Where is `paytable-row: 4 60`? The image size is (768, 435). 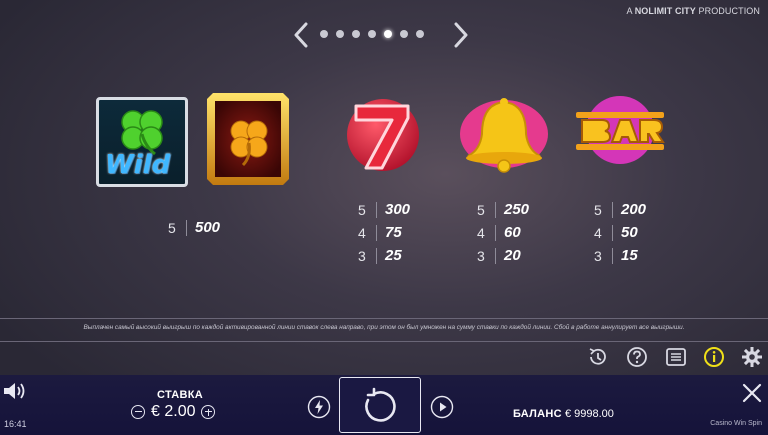 paytable-row: 4 60 is located at coordinates (503, 232).